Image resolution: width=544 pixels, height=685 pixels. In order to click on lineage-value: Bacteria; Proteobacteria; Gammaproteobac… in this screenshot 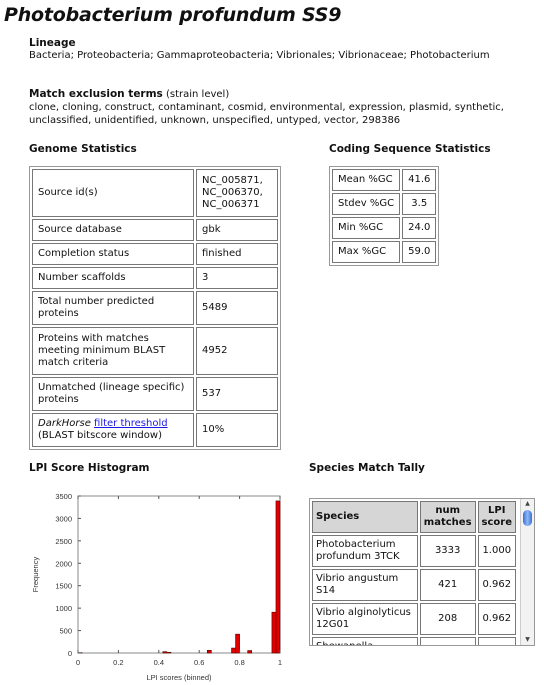, I will do `click(259, 55)`.